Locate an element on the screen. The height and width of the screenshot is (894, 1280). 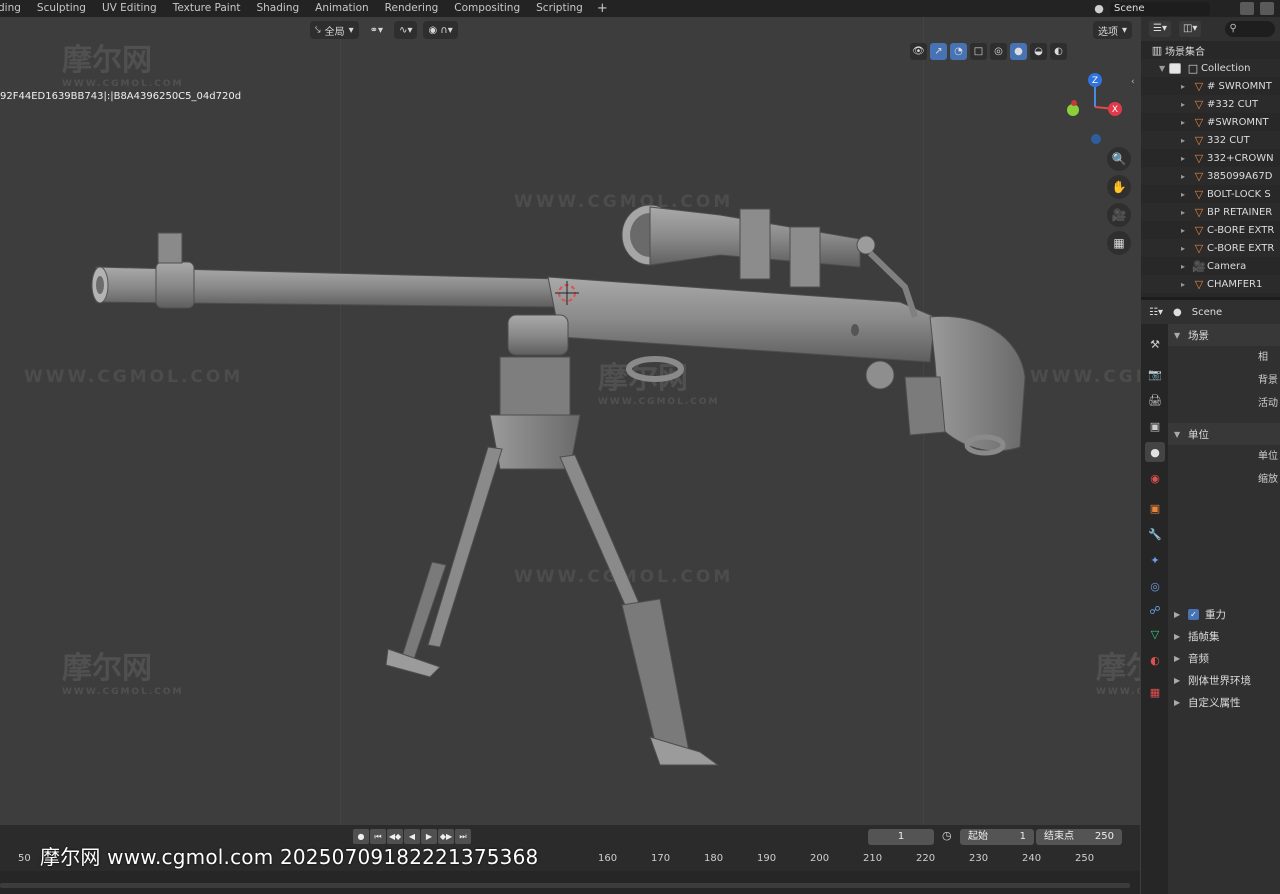
gravity-section-header: ▶ ✓ 重力 is located at coordinates (1224, 614).